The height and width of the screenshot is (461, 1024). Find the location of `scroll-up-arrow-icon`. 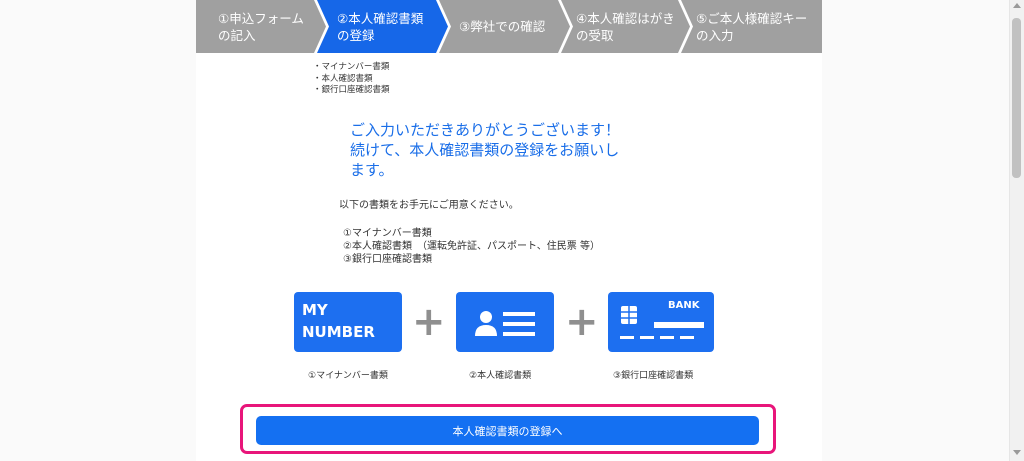

scroll-up-arrow-icon is located at coordinates (1017, 5).